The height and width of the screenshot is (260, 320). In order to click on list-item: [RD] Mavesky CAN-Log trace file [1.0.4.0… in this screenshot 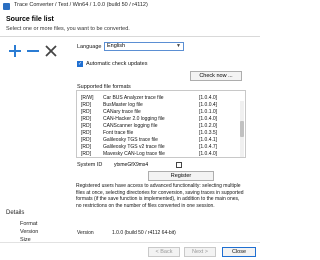, I will do `click(149, 154)`.